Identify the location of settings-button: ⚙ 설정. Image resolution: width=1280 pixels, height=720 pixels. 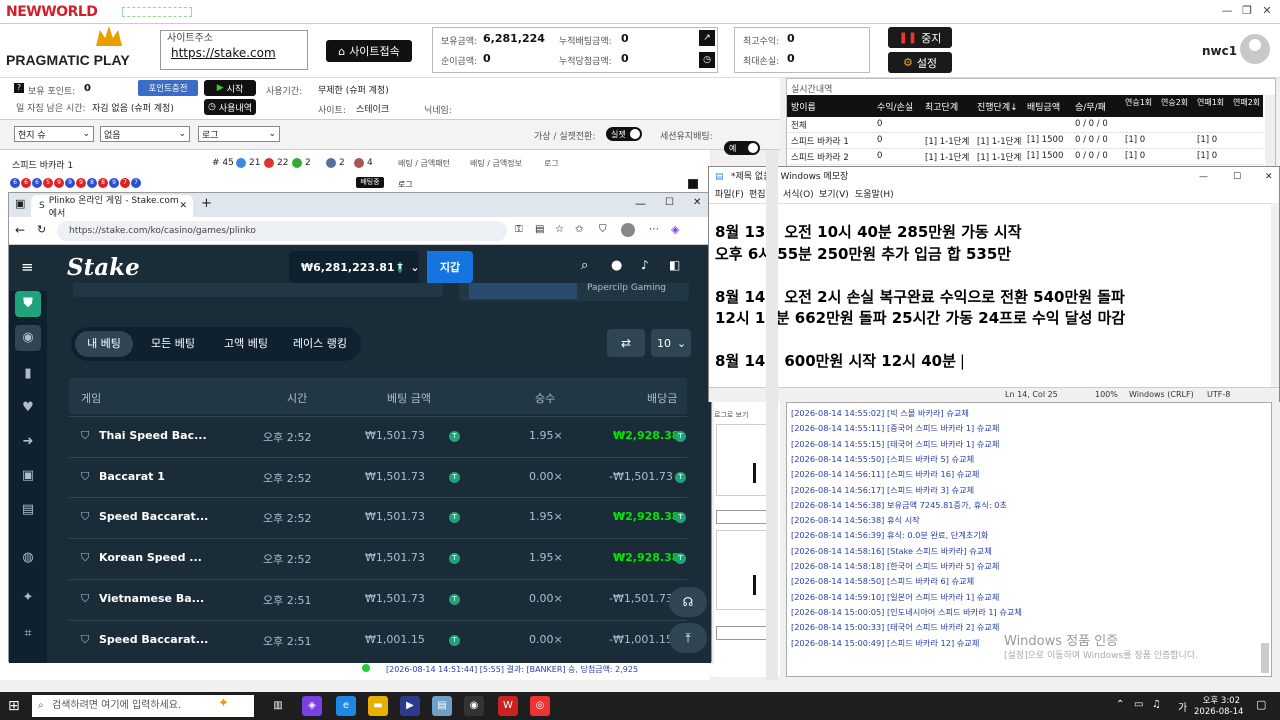
(920, 62).